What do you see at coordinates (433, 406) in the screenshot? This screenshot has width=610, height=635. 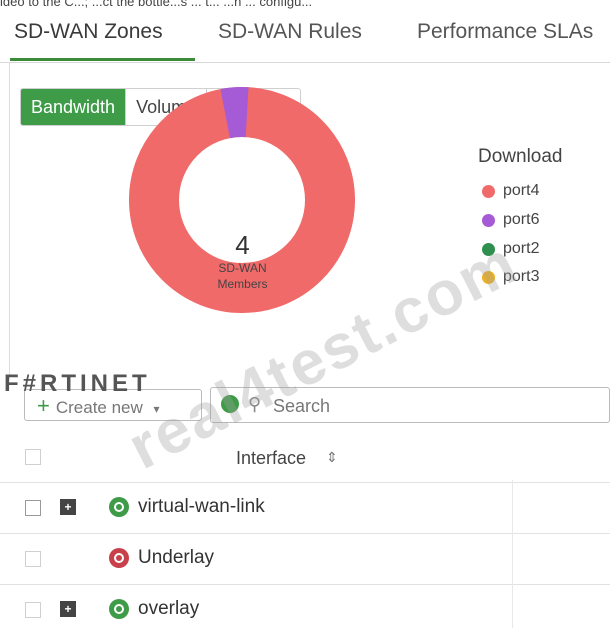 I see `search-input` at bounding box center [433, 406].